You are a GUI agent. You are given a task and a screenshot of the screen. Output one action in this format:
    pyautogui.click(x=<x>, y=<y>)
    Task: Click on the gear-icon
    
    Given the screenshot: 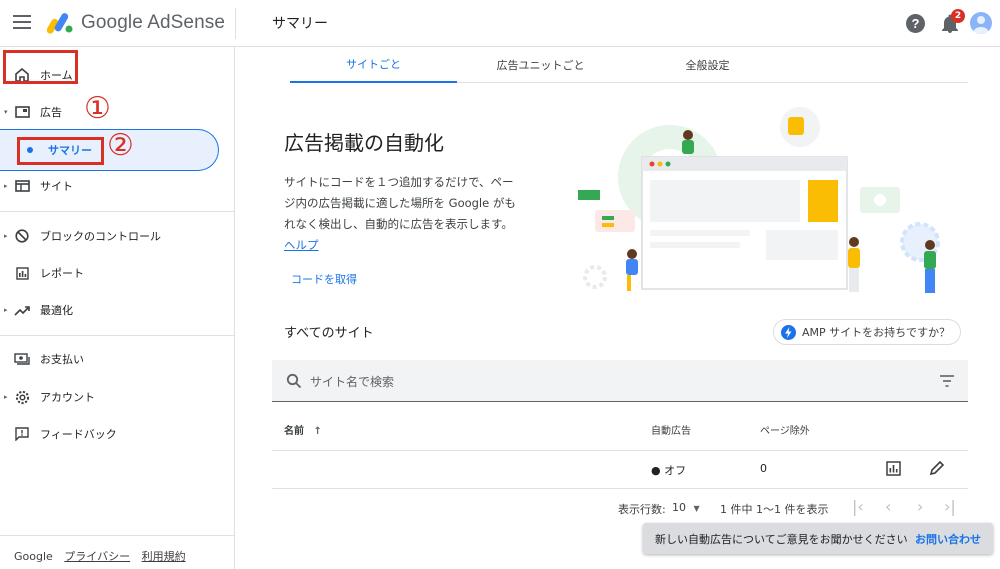 What is the action you would take?
    pyautogui.click(x=22, y=397)
    